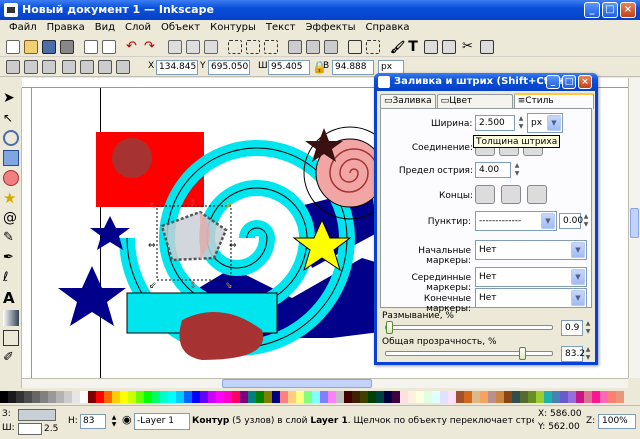 This screenshot has height=439, width=640. Describe the element at coordinates (66, 28) in the screenshot. I see `menu-edit: Правка` at that location.